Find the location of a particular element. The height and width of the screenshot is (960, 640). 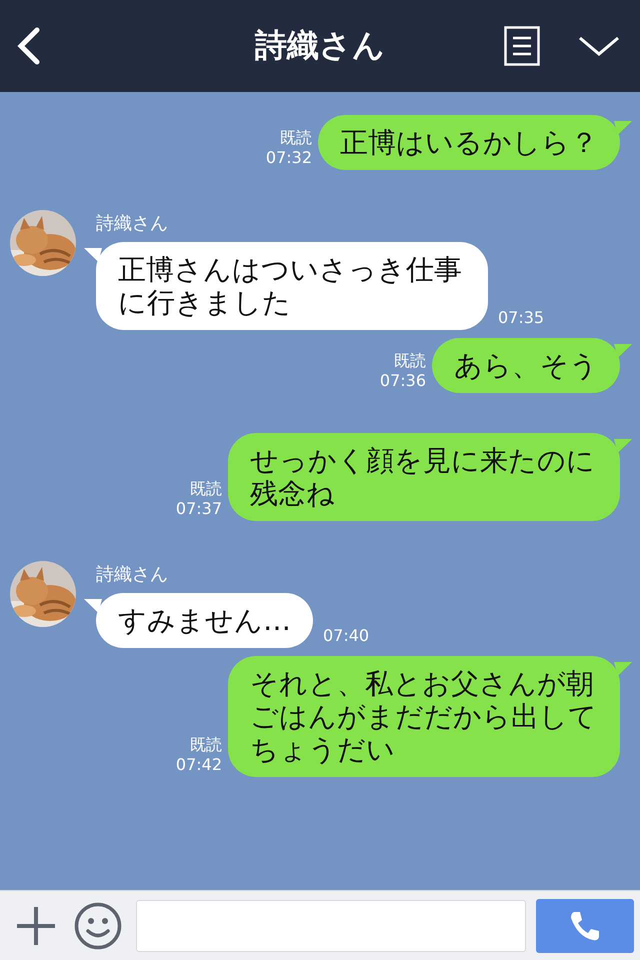

message-time: 07:36 is located at coordinates (403, 381).